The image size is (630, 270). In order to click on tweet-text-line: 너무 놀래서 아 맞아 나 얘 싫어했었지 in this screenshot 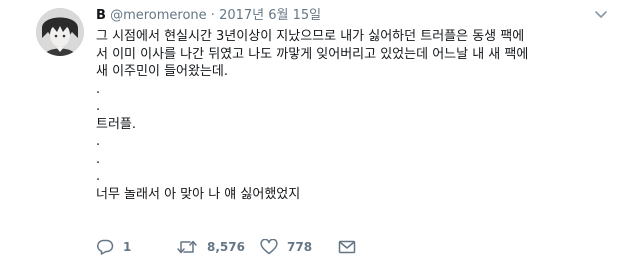, I will do `click(198, 194)`.